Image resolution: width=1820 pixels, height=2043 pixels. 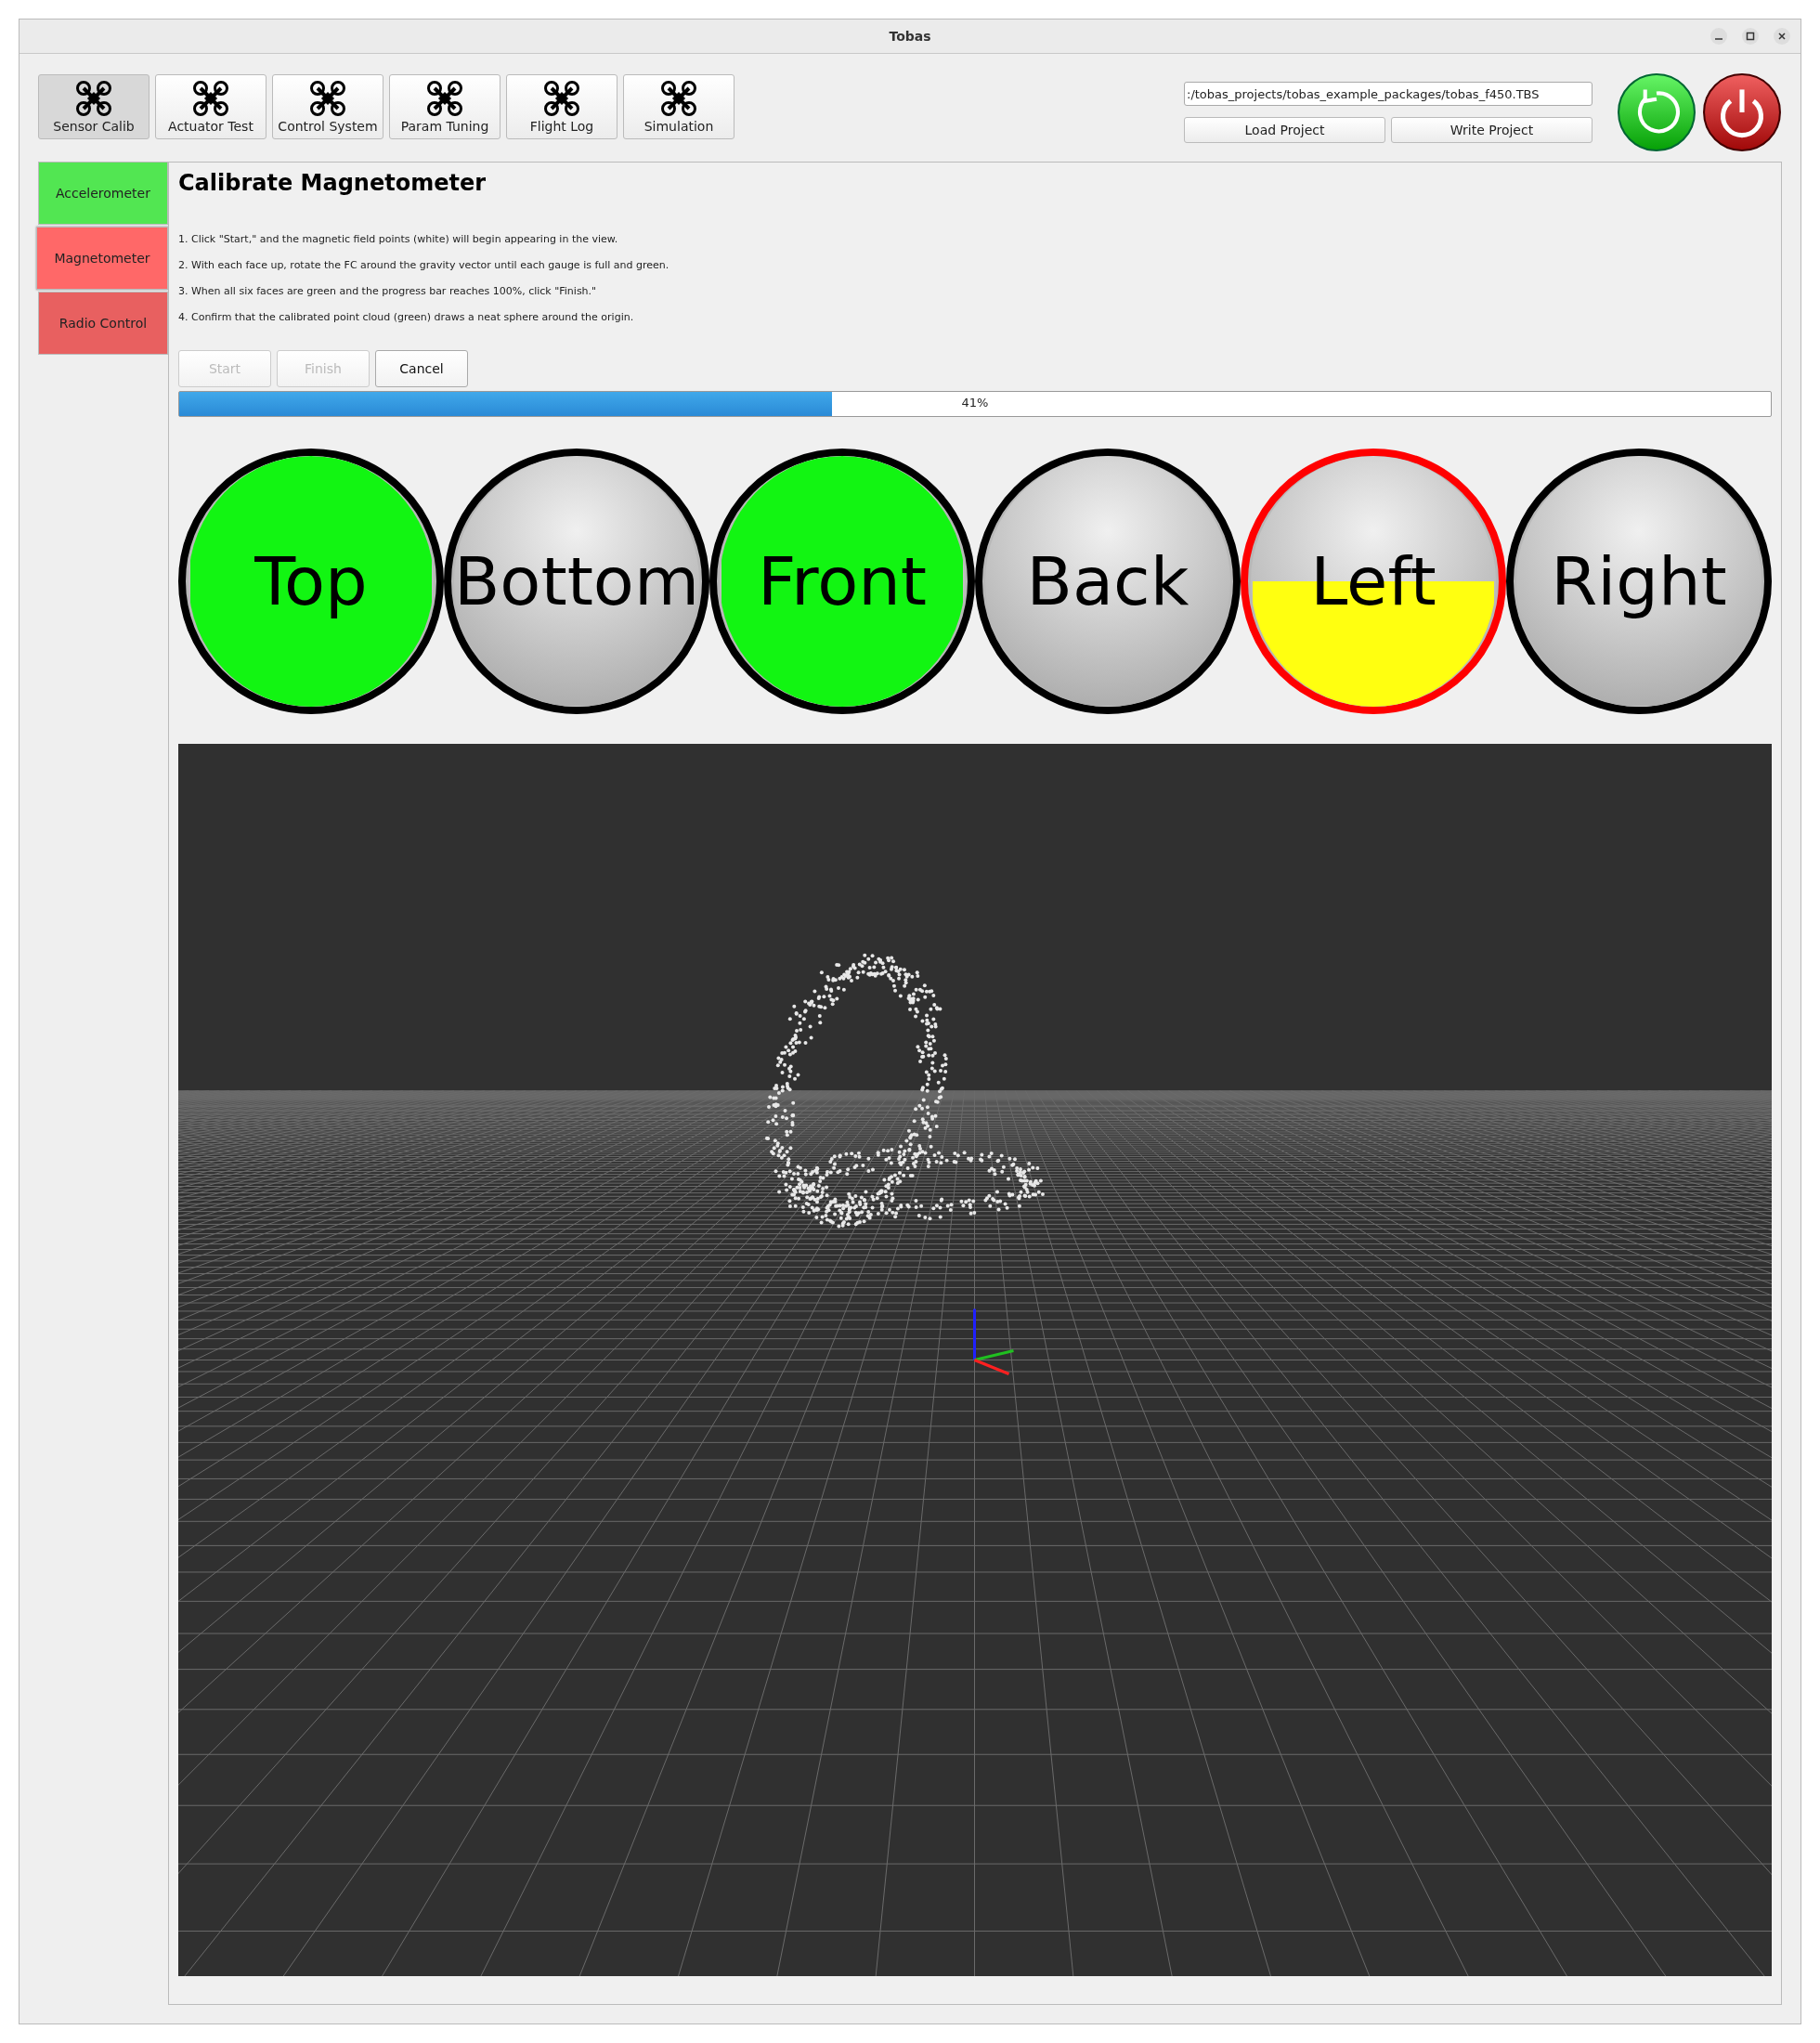 What do you see at coordinates (1284, 130) in the screenshot?
I see `project-button: Load Project` at bounding box center [1284, 130].